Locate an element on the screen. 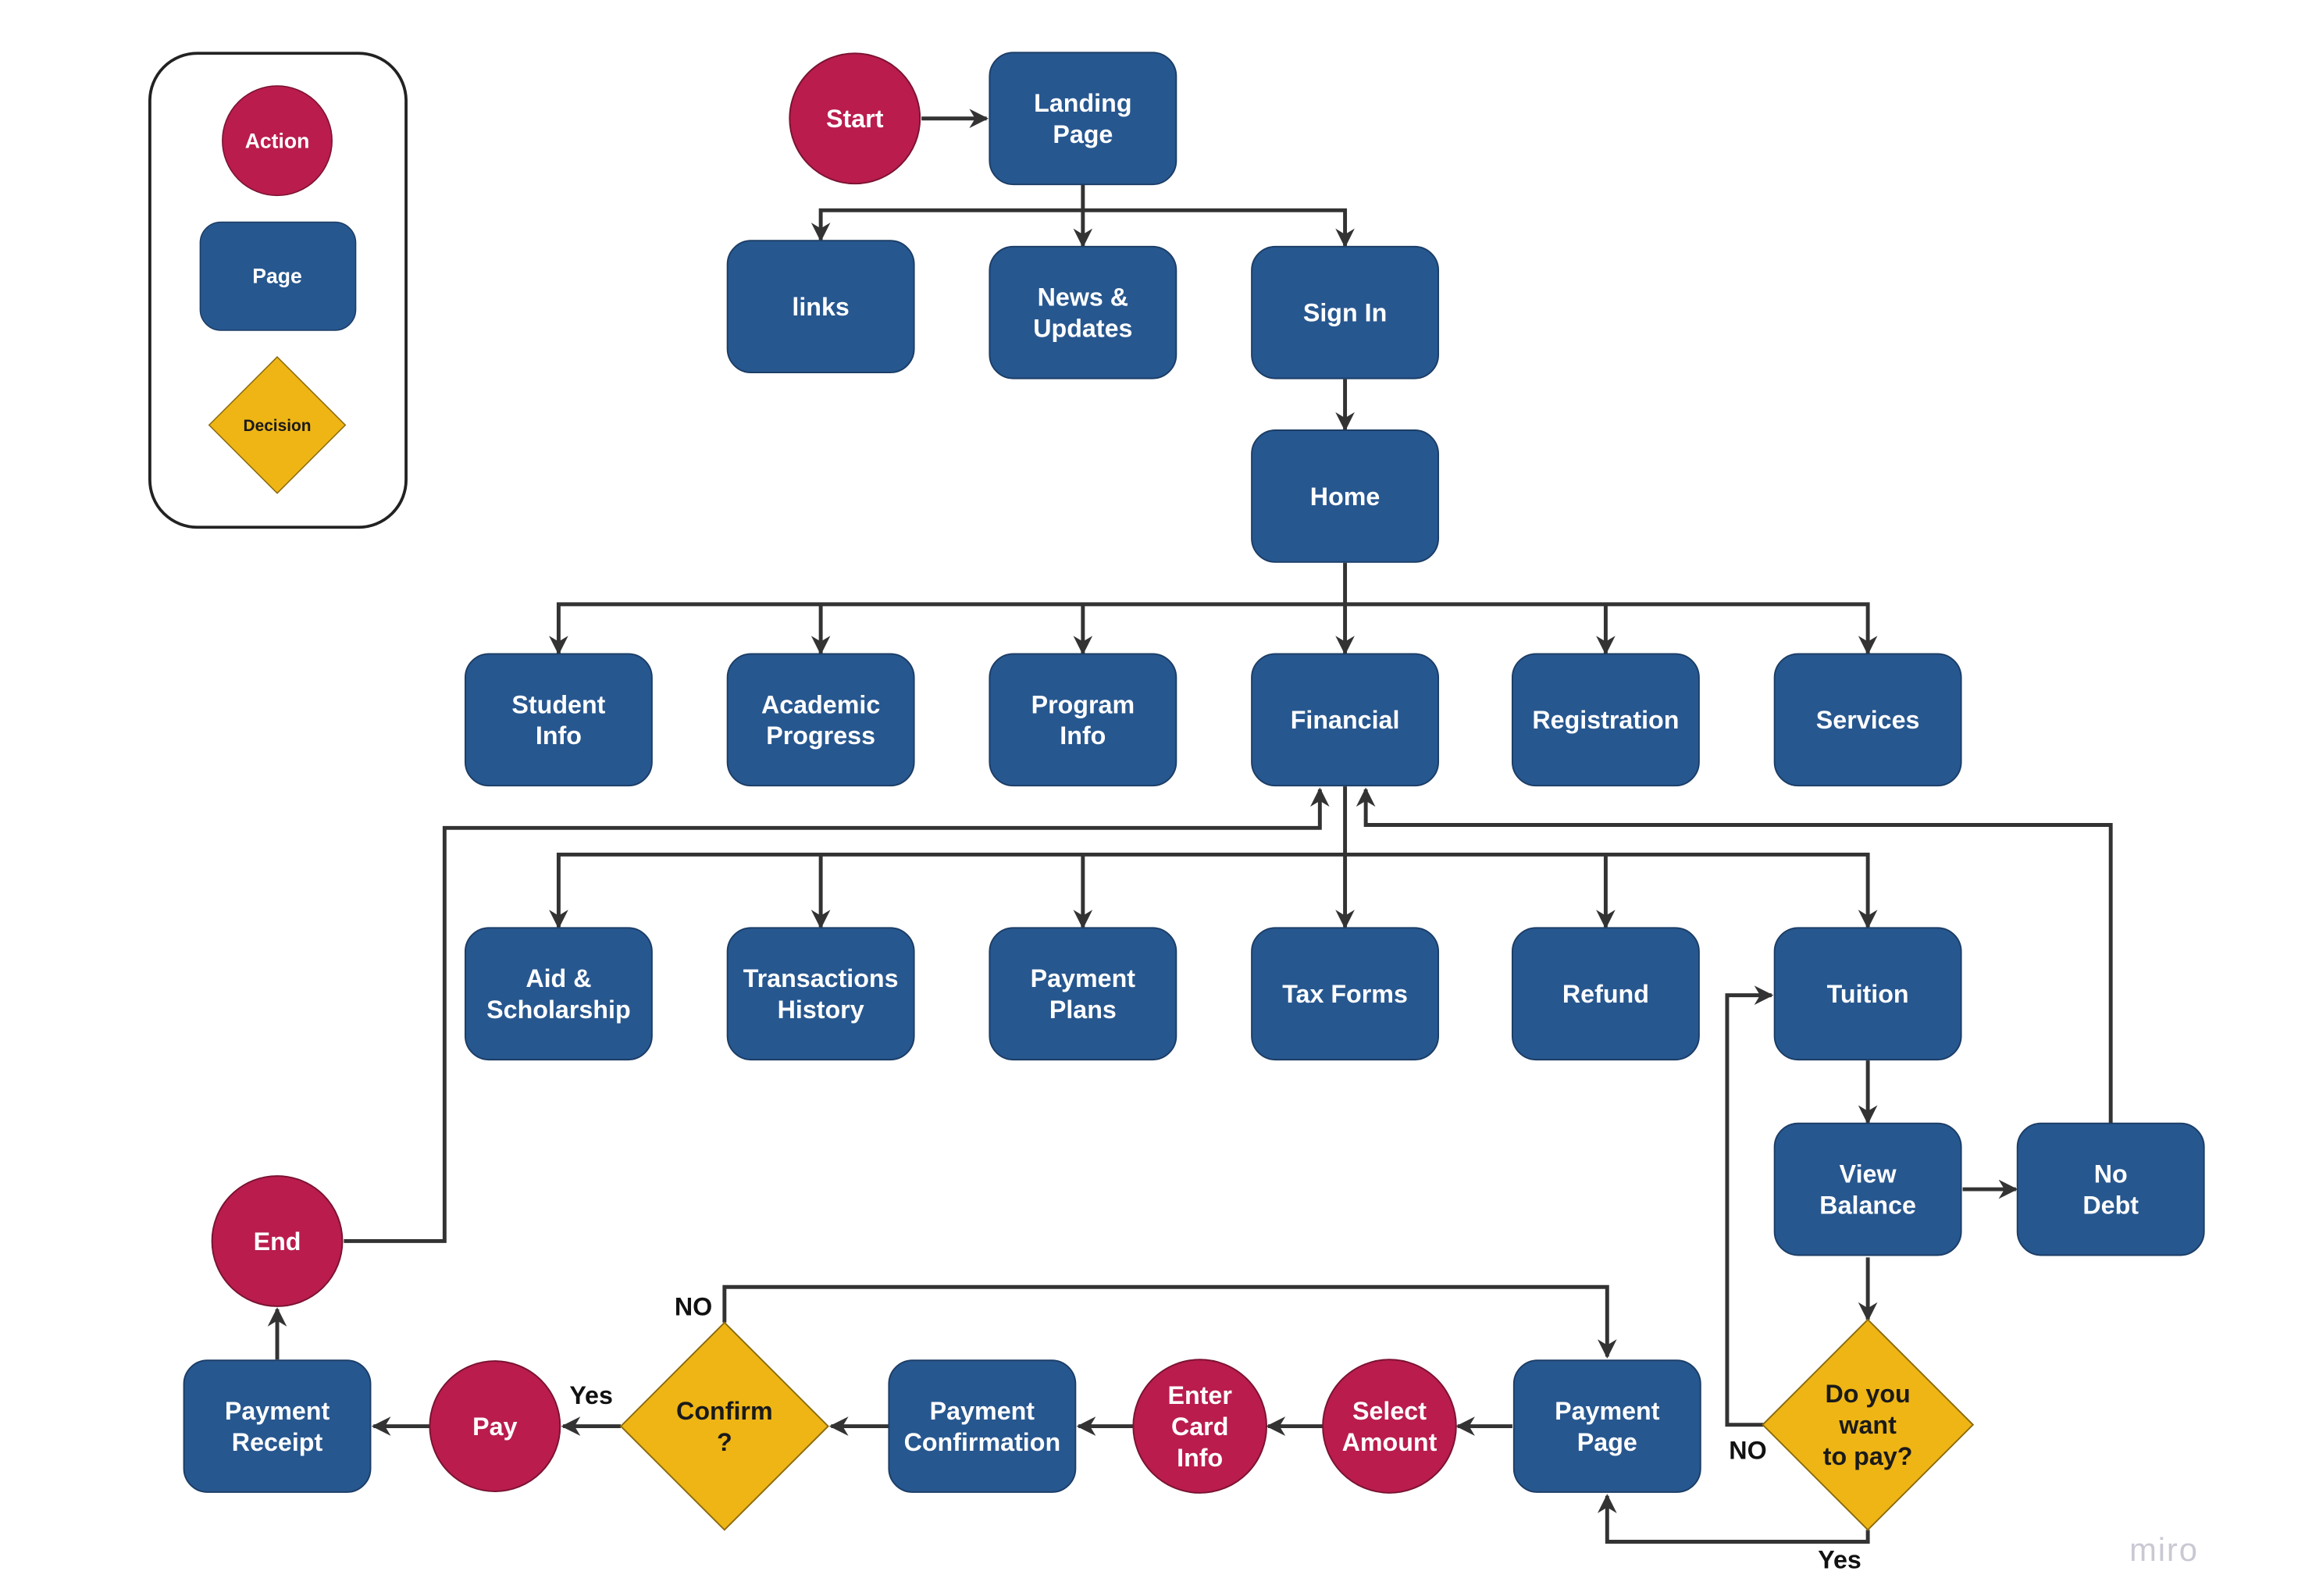 This screenshot has width=2305, height=1596. node-tax: Tax Forms is located at coordinates (1346, 994).